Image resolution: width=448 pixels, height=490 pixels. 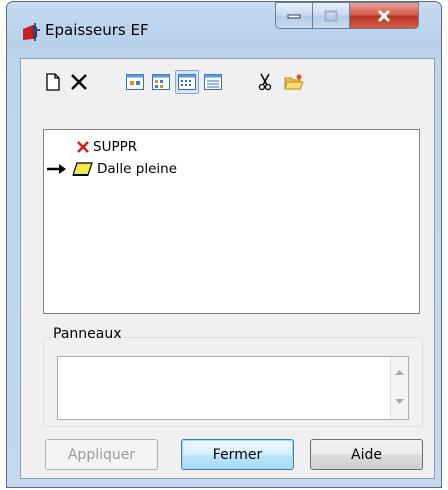 I want to click on close-dialog-button: Fermer, so click(x=237, y=454).